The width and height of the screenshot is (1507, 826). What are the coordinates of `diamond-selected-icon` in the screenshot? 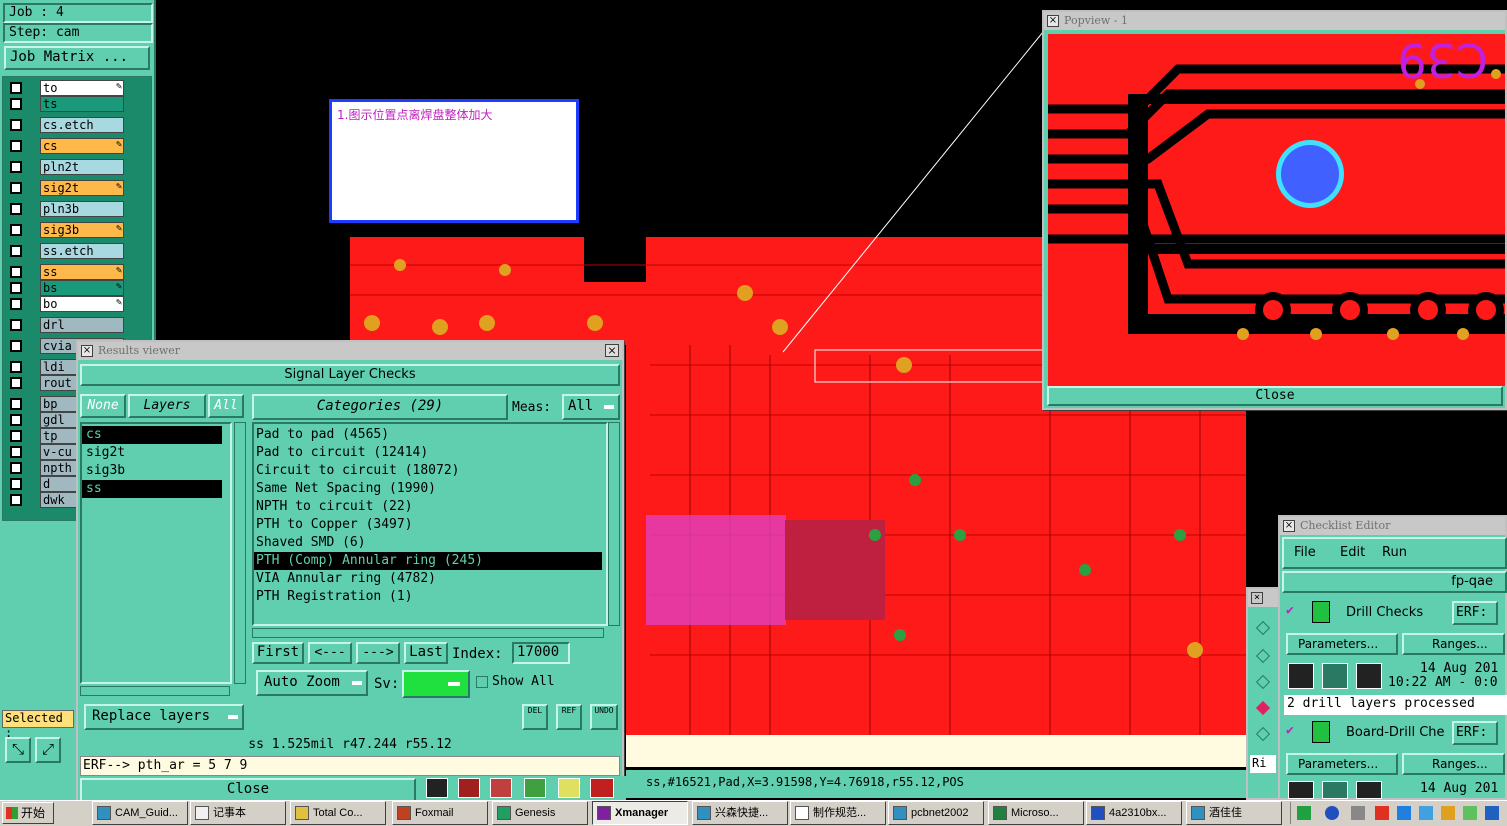 It's located at (1263, 708).